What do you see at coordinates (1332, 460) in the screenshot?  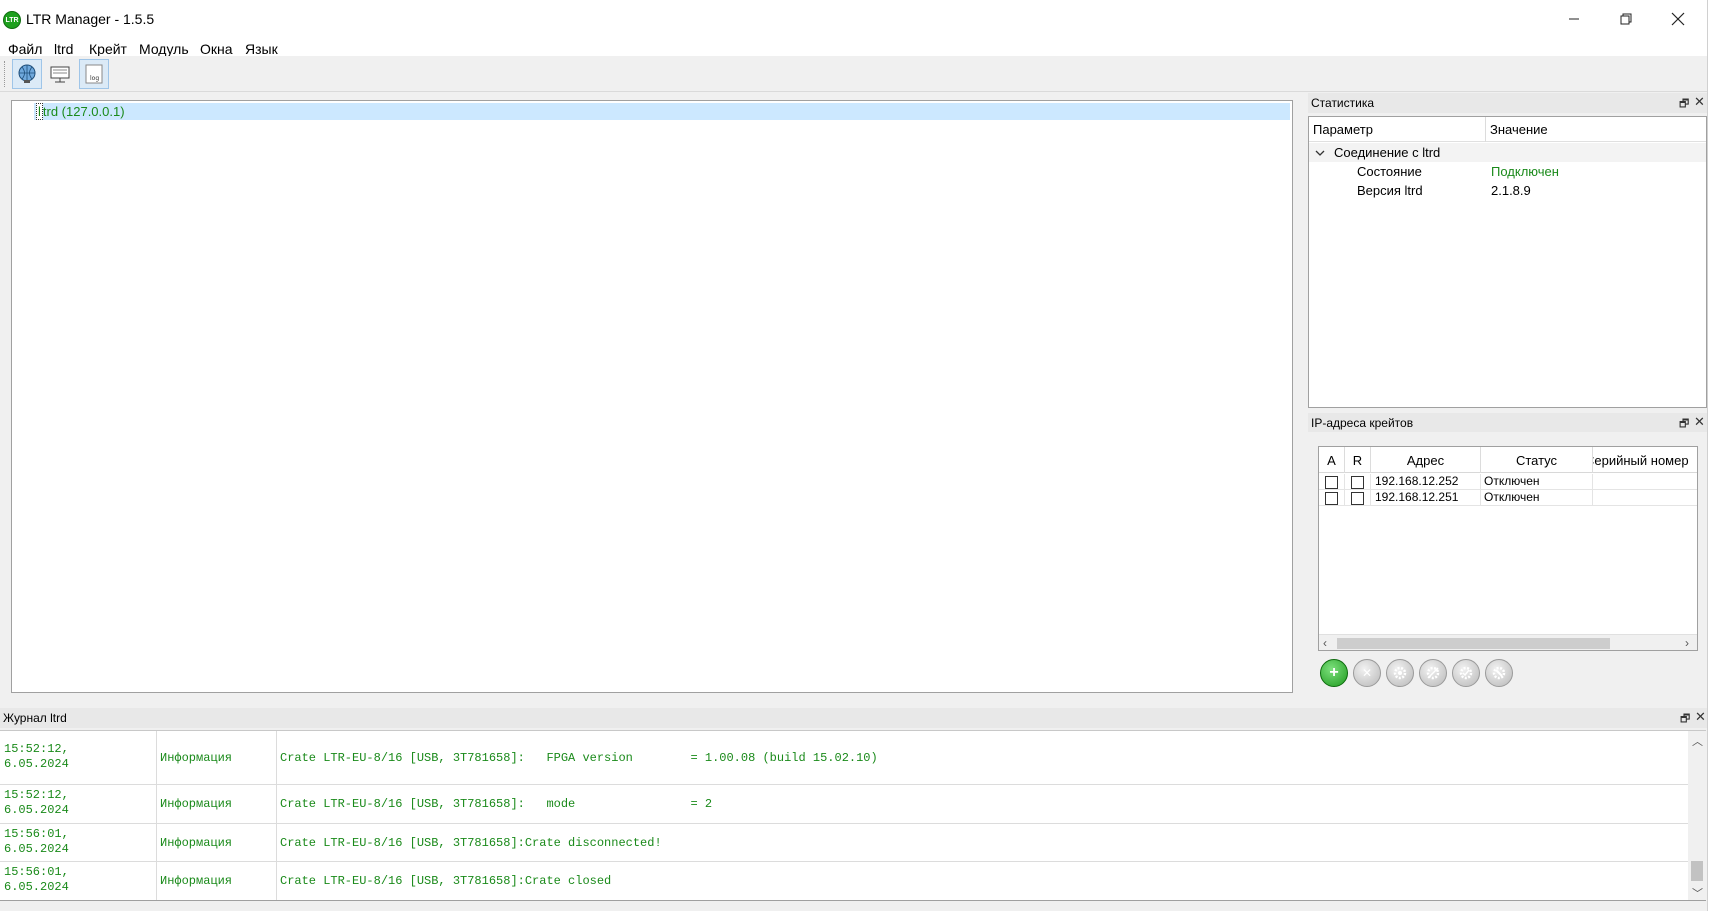 I see `col-auto: A` at bounding box center [1332, 460].